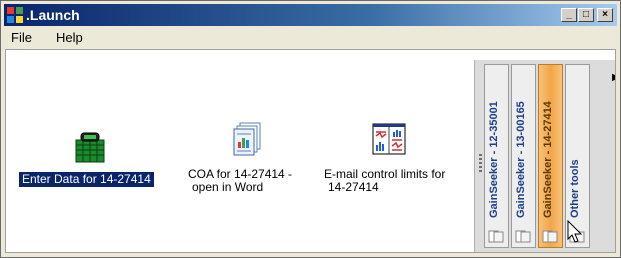  I want to click on close-icon: ×, so click(605, 14).